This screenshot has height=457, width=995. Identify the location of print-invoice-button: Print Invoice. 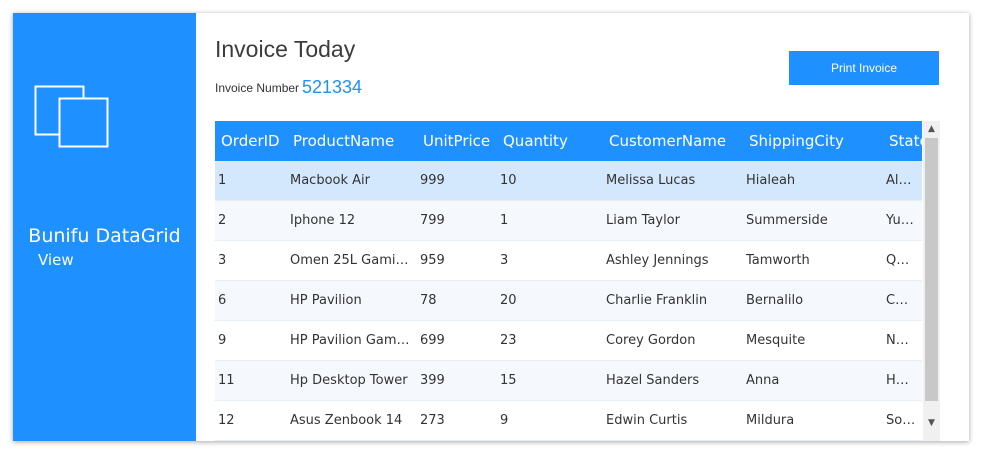
(864, 68).